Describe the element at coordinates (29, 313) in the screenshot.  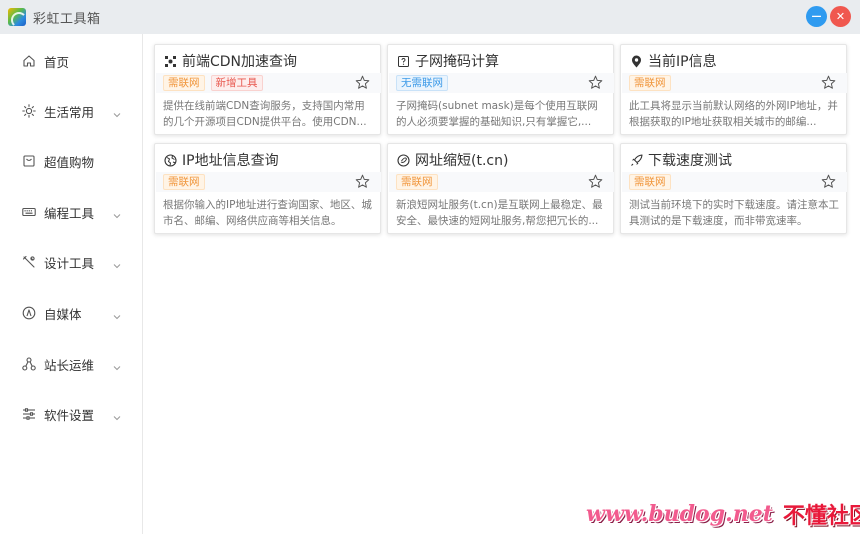
I see `compass-icon` at that location.